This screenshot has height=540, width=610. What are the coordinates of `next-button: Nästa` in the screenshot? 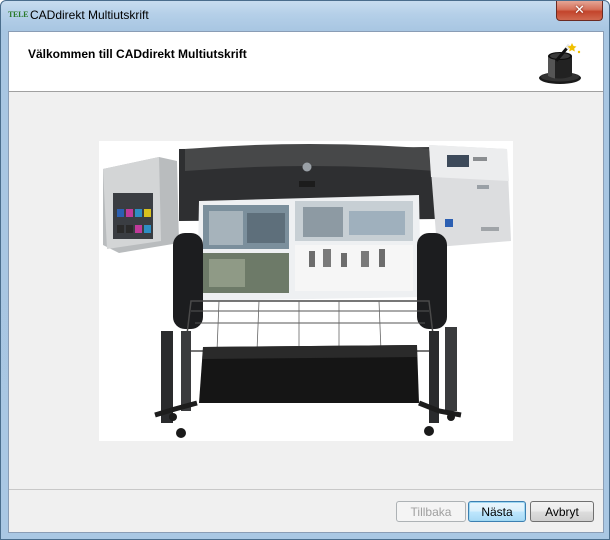 It's located at (497, 511).